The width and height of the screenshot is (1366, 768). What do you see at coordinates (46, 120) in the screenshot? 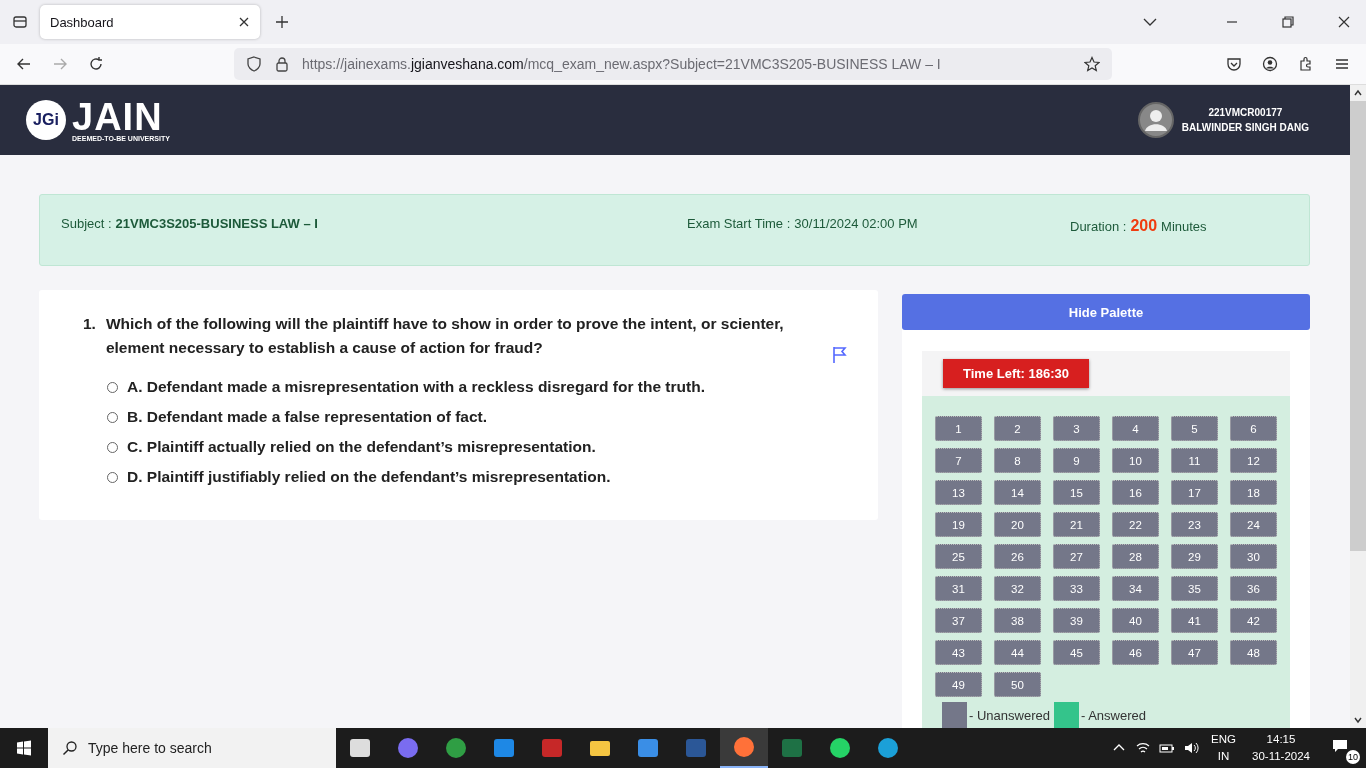
I see `logo-badge: JGi` at bounding box center [46, 120].